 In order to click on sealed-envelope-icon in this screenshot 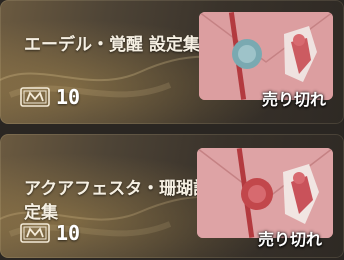, I will do `click(265, 193)`.